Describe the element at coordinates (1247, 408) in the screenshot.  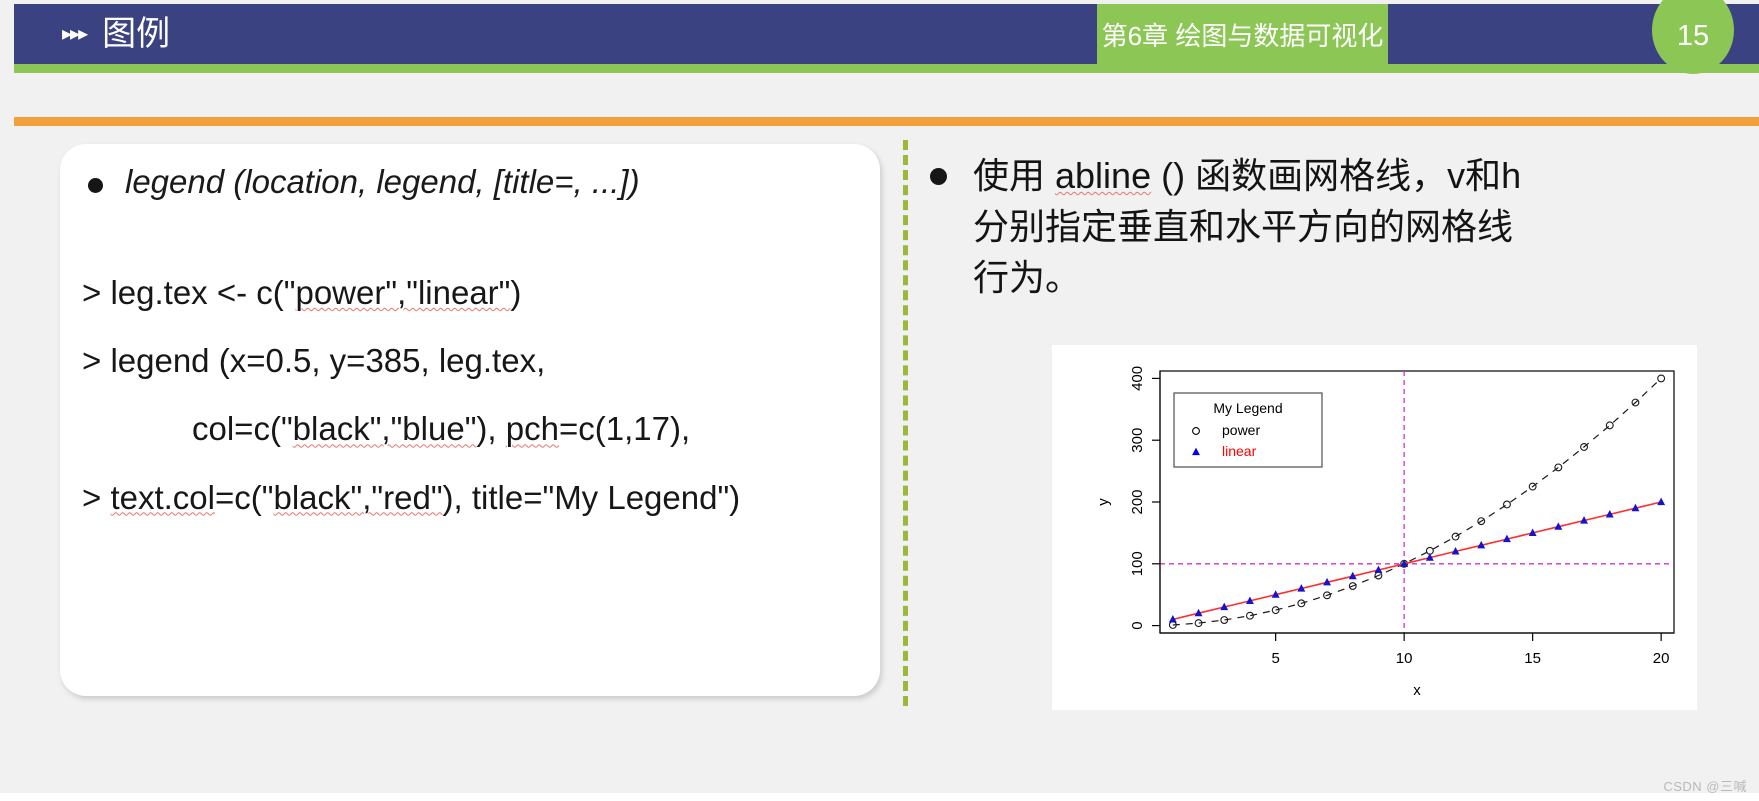
I see `plot-legend-title: My Legend` at that location.